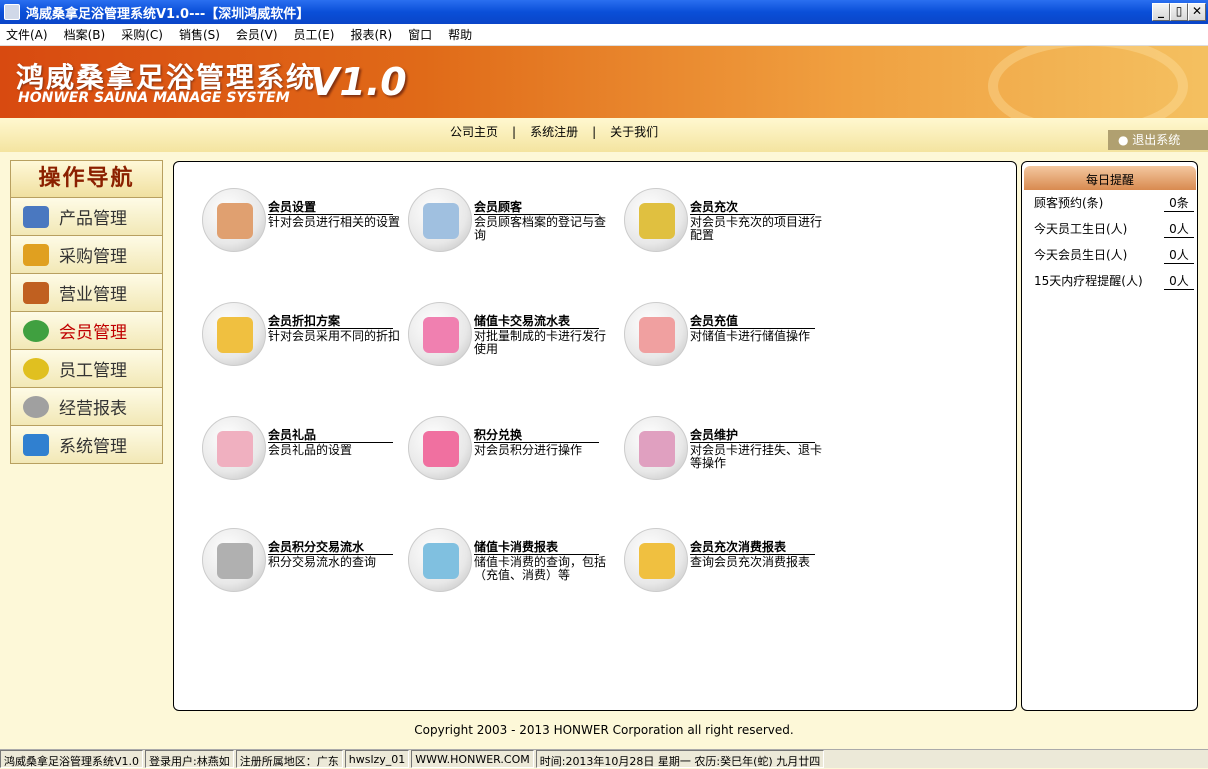 This screenshot has width=1208, height=769. I want to click on card-title: 会员设置, so click(330, 207).